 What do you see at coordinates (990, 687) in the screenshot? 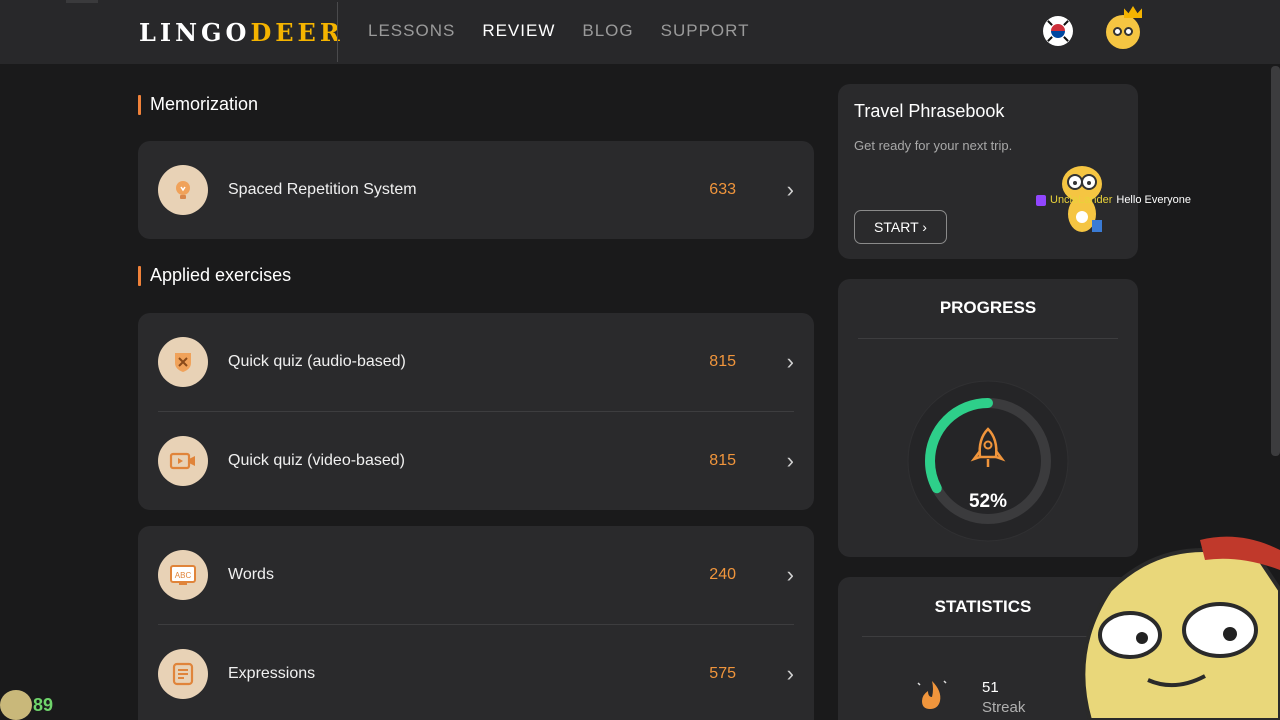
I see `streak-value: 51` at bounding box center [990, 687].